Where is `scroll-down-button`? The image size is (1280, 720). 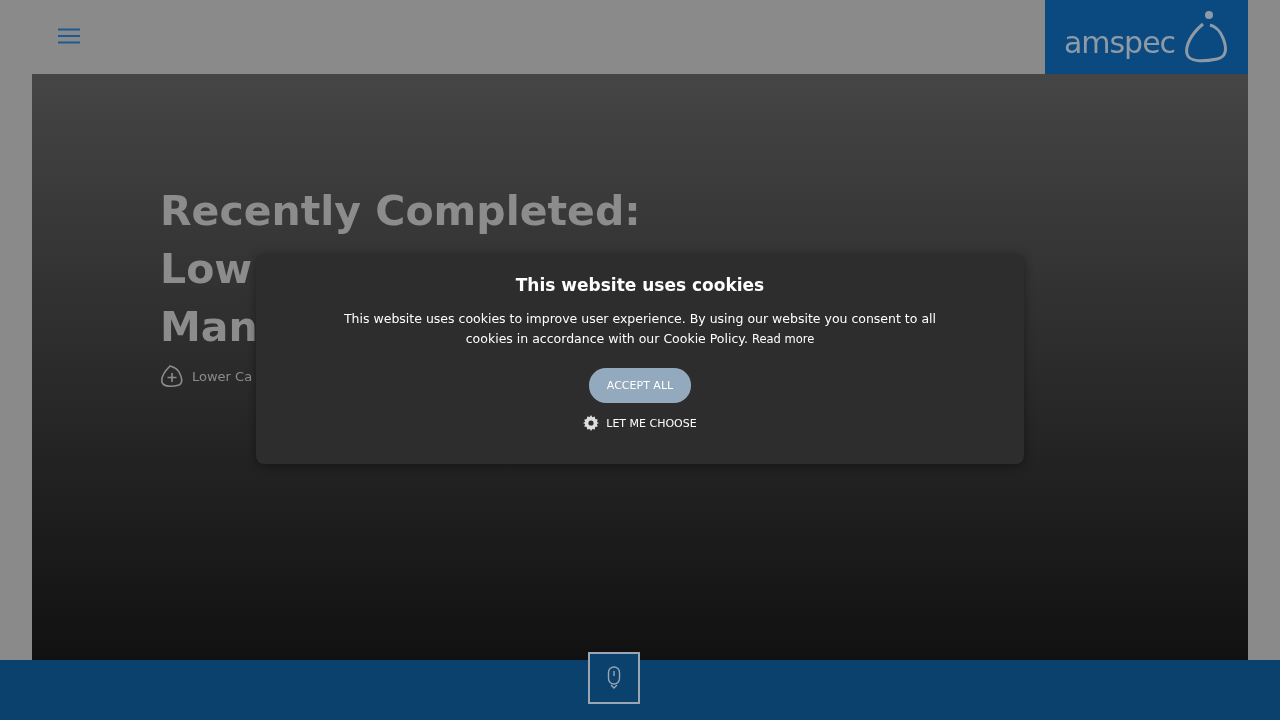
scroll-down-button is located at coordinates (614, 678).